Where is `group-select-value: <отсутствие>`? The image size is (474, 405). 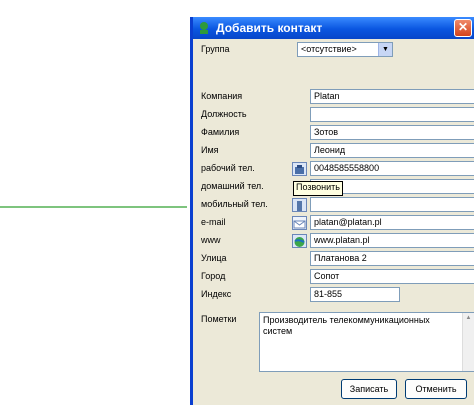
group-select-value: <отсутствие> is located at coordinates (329, 49).